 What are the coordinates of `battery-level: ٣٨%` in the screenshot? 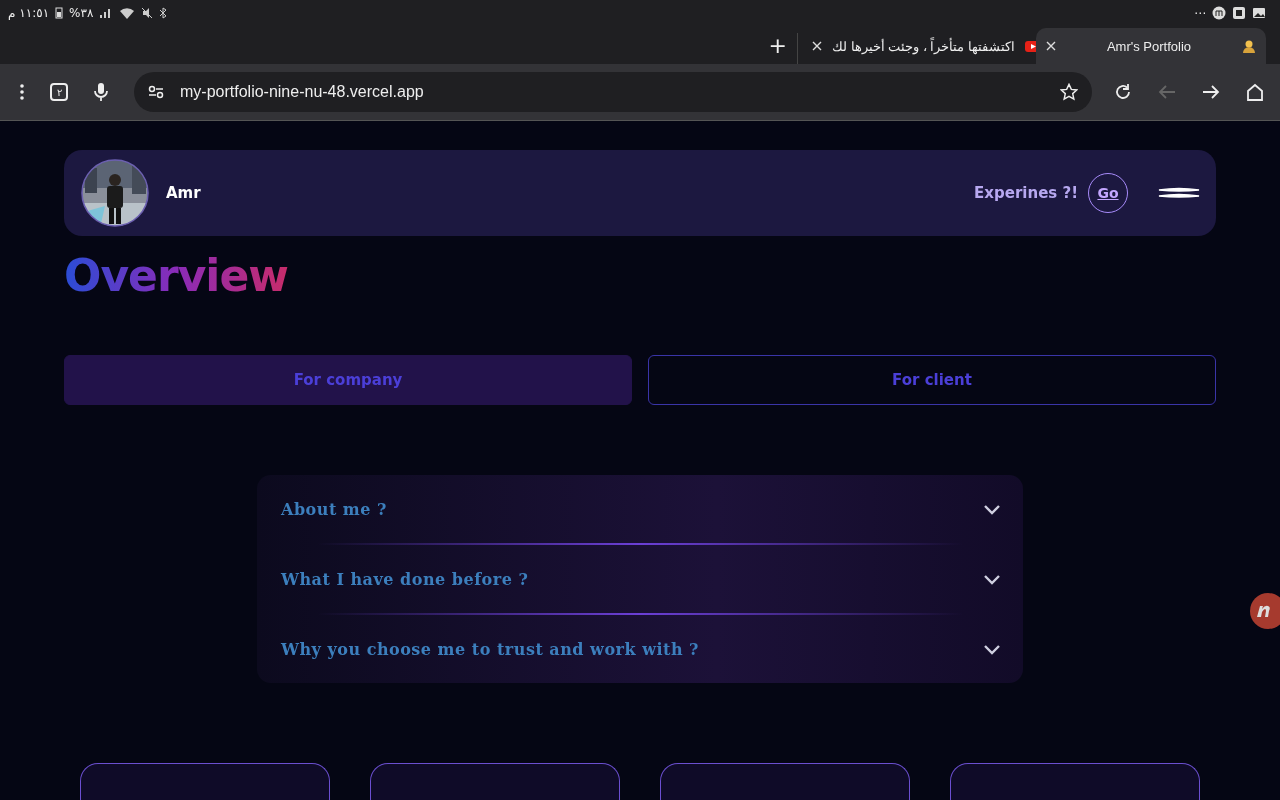 It's located at (81, 13).